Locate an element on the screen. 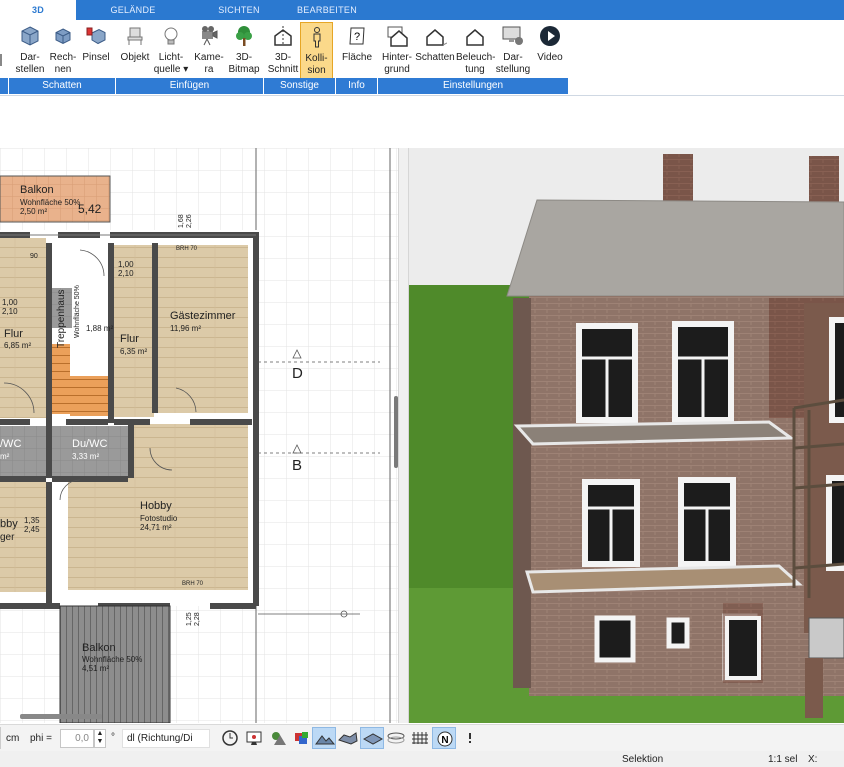 This screenshot has width=844, height=767. dim-label-100b: 1,00 is located at coordinates (126, 264).